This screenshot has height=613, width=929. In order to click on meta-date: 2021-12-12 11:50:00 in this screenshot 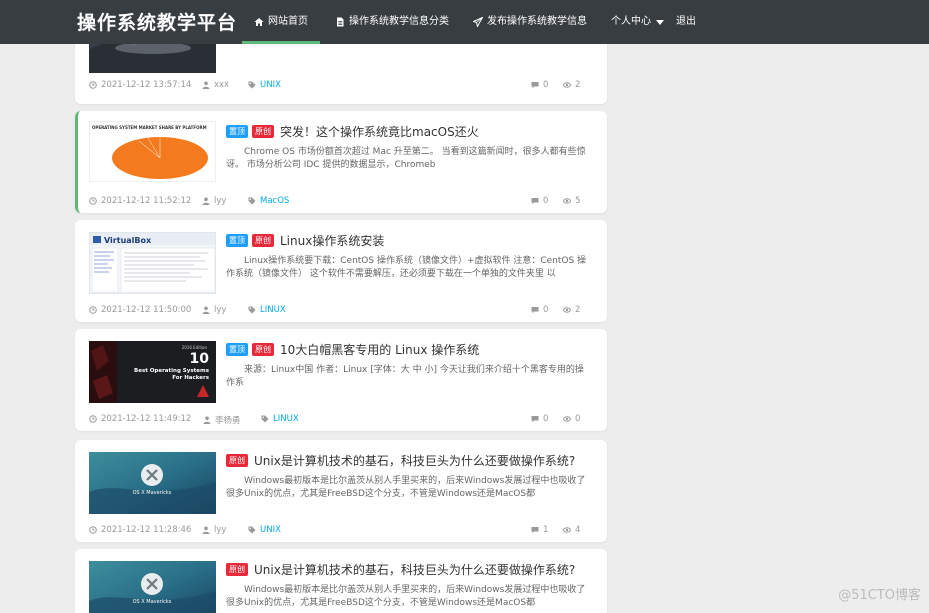, I will do `click(140, 310)`.